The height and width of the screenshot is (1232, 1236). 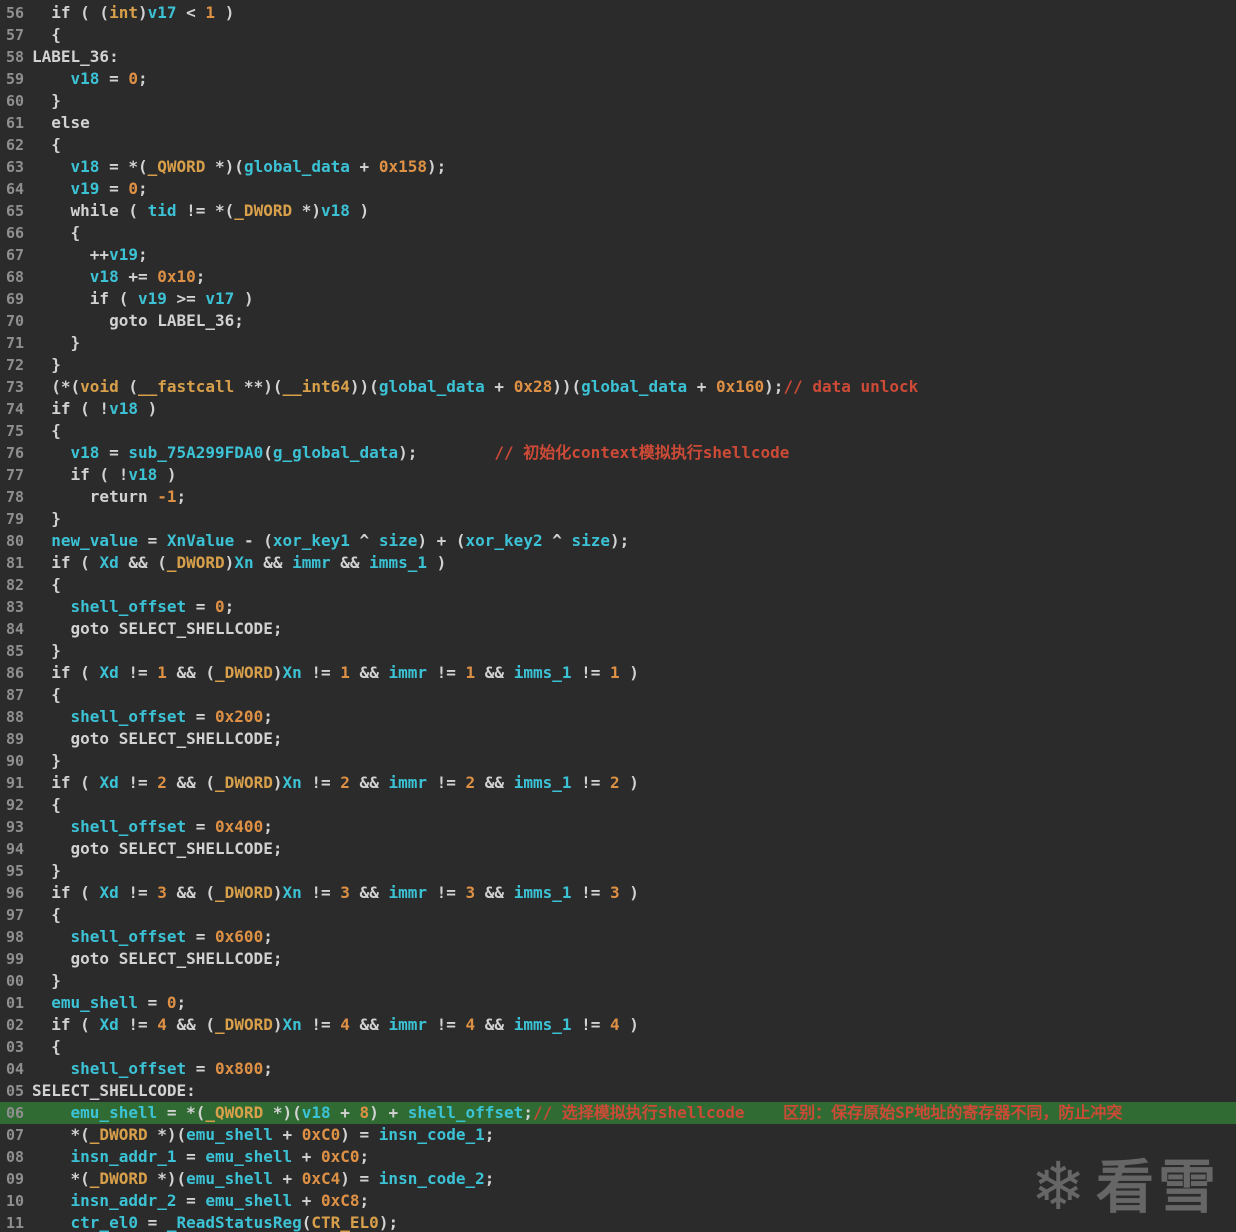 I want to click on code-line: 83 shell_offset = 0;, so click(x=618, y=607).